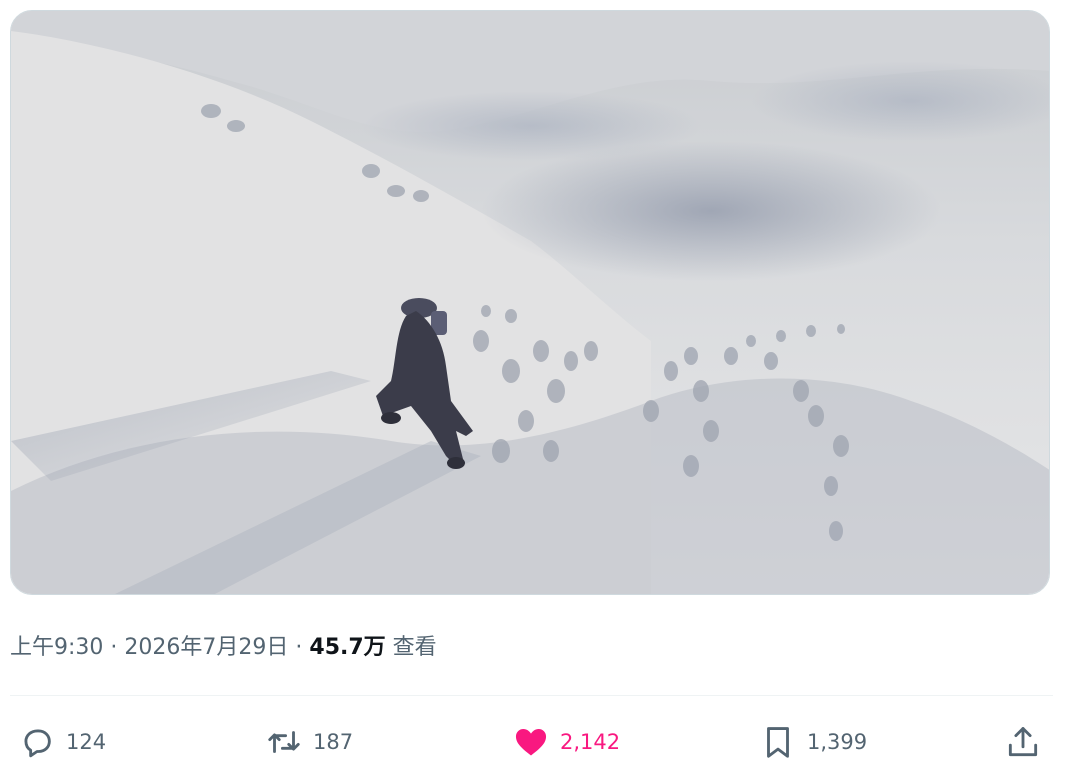  What do you see at coordinates (531, 742) in the screenshot?
I see `heart-icon` at bounding box center [531, 742].